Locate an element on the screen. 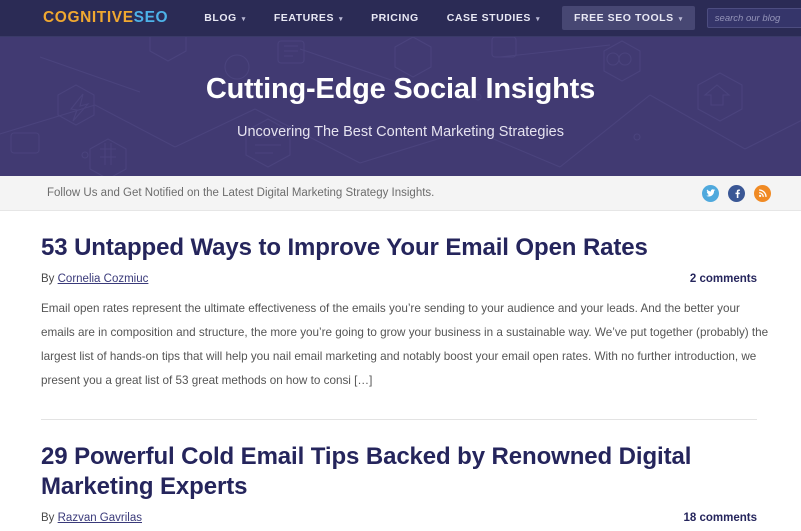 This screenshot has height=531, width=801. social-icon-group is located at coordinates (736, 193).